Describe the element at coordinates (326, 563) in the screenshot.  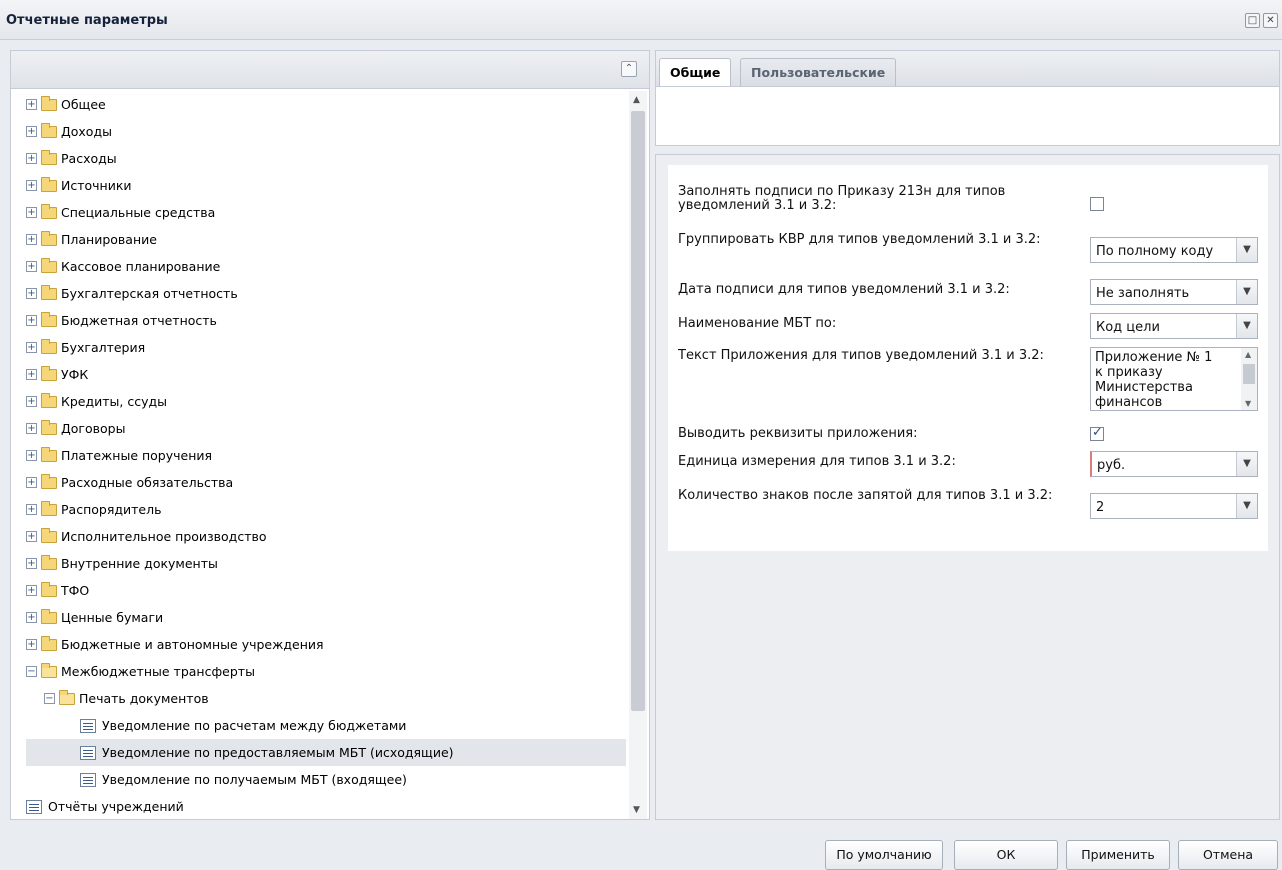
I see `tree-folder: + Внутренние документы` at that location.